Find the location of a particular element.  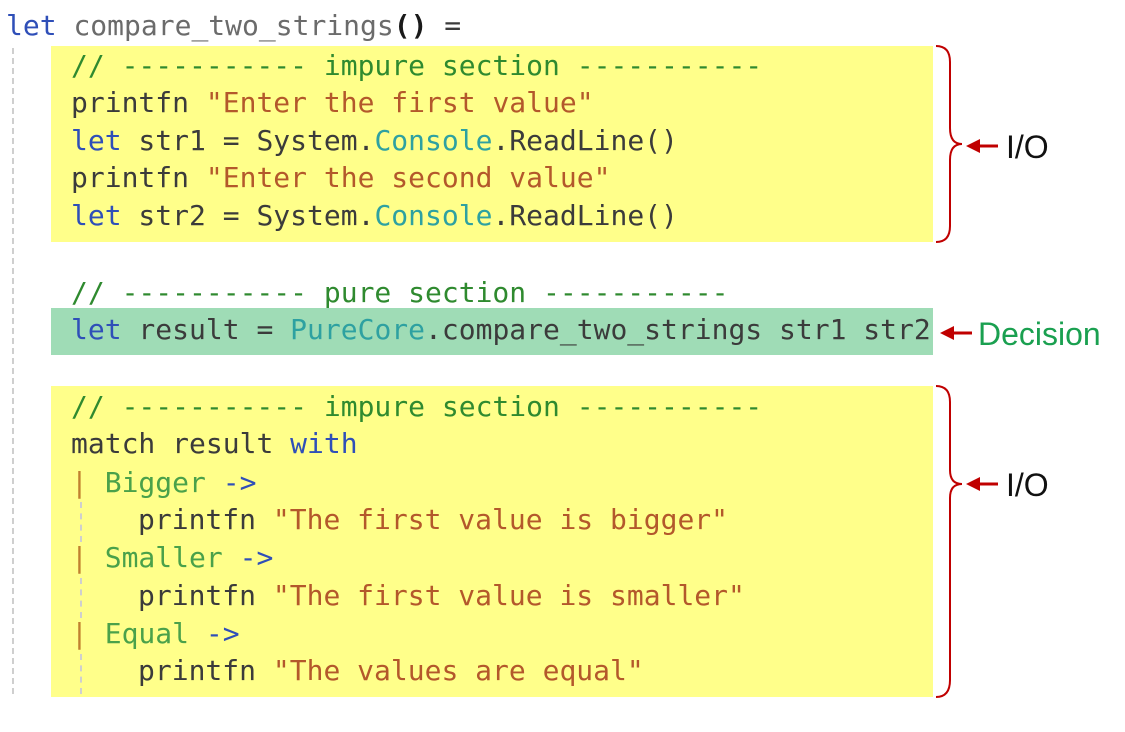

label-io-top: I/O is located at coordinates (1027, 147).